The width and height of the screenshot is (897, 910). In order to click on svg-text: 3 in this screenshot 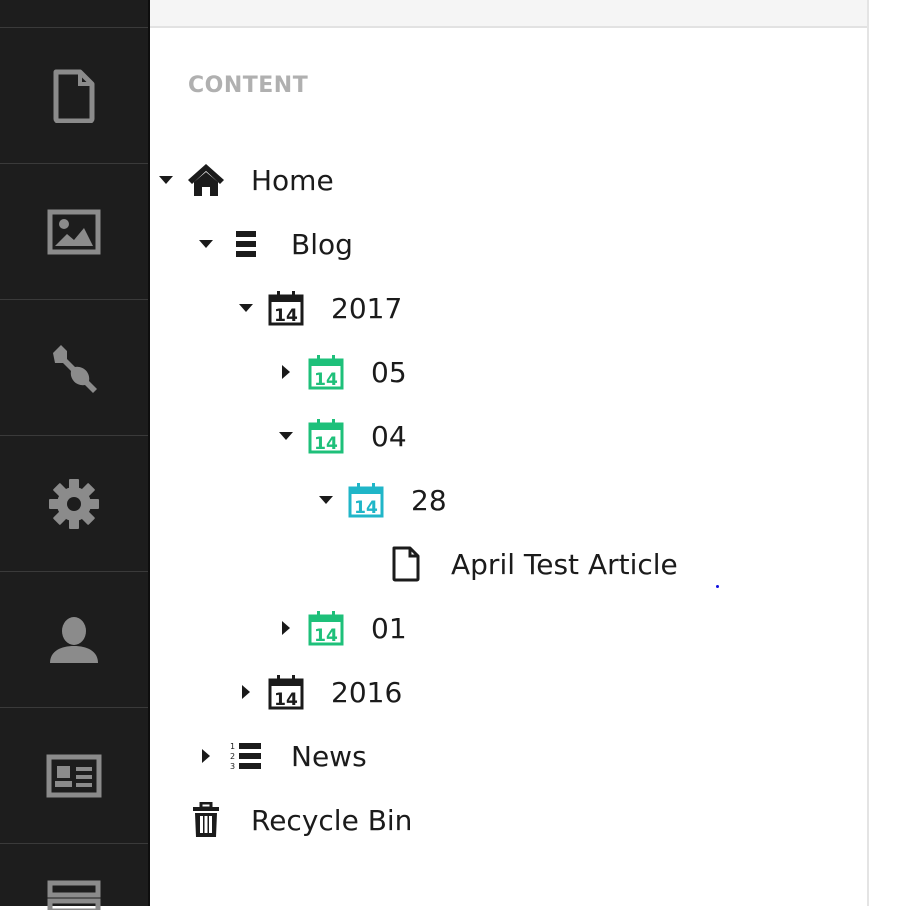, I will do `click(232, 766)`.